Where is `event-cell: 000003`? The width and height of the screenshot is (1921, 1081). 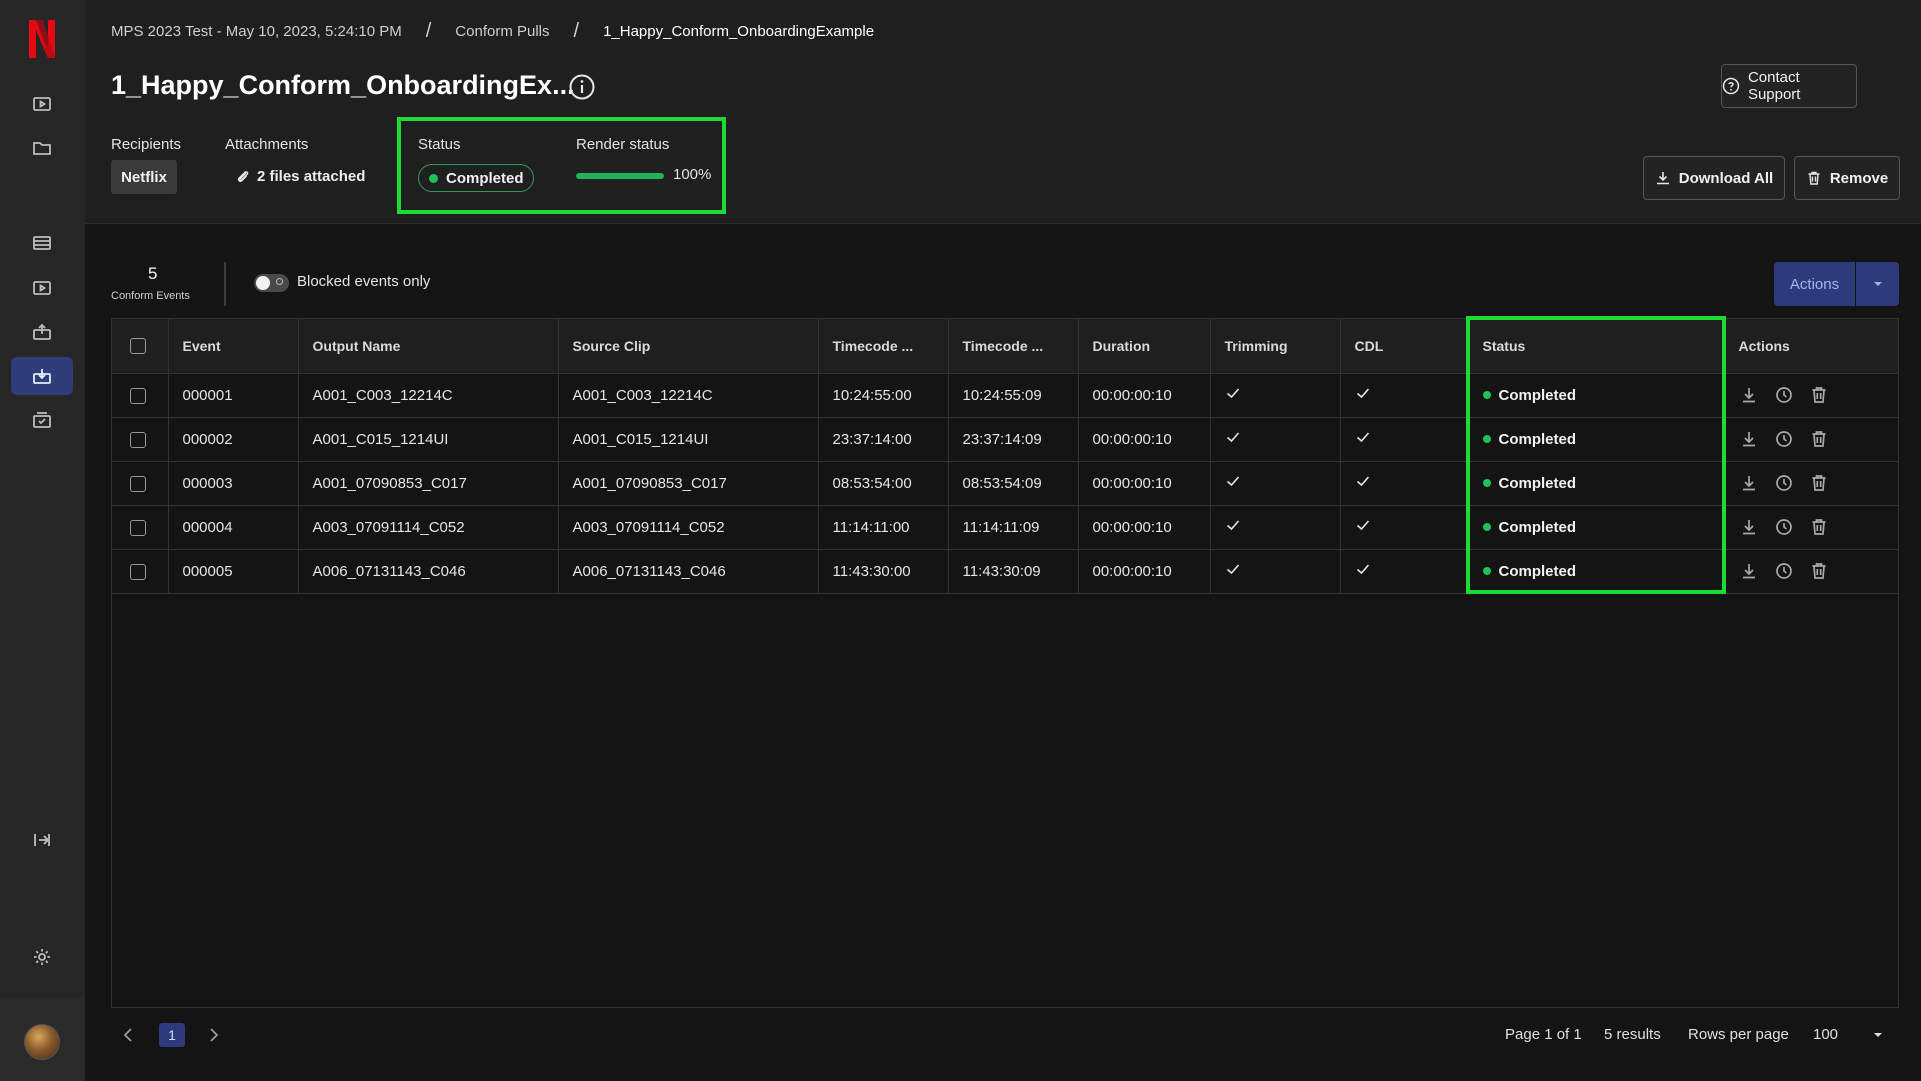
event-cell: 000003 is located at coordinates (233, 483).